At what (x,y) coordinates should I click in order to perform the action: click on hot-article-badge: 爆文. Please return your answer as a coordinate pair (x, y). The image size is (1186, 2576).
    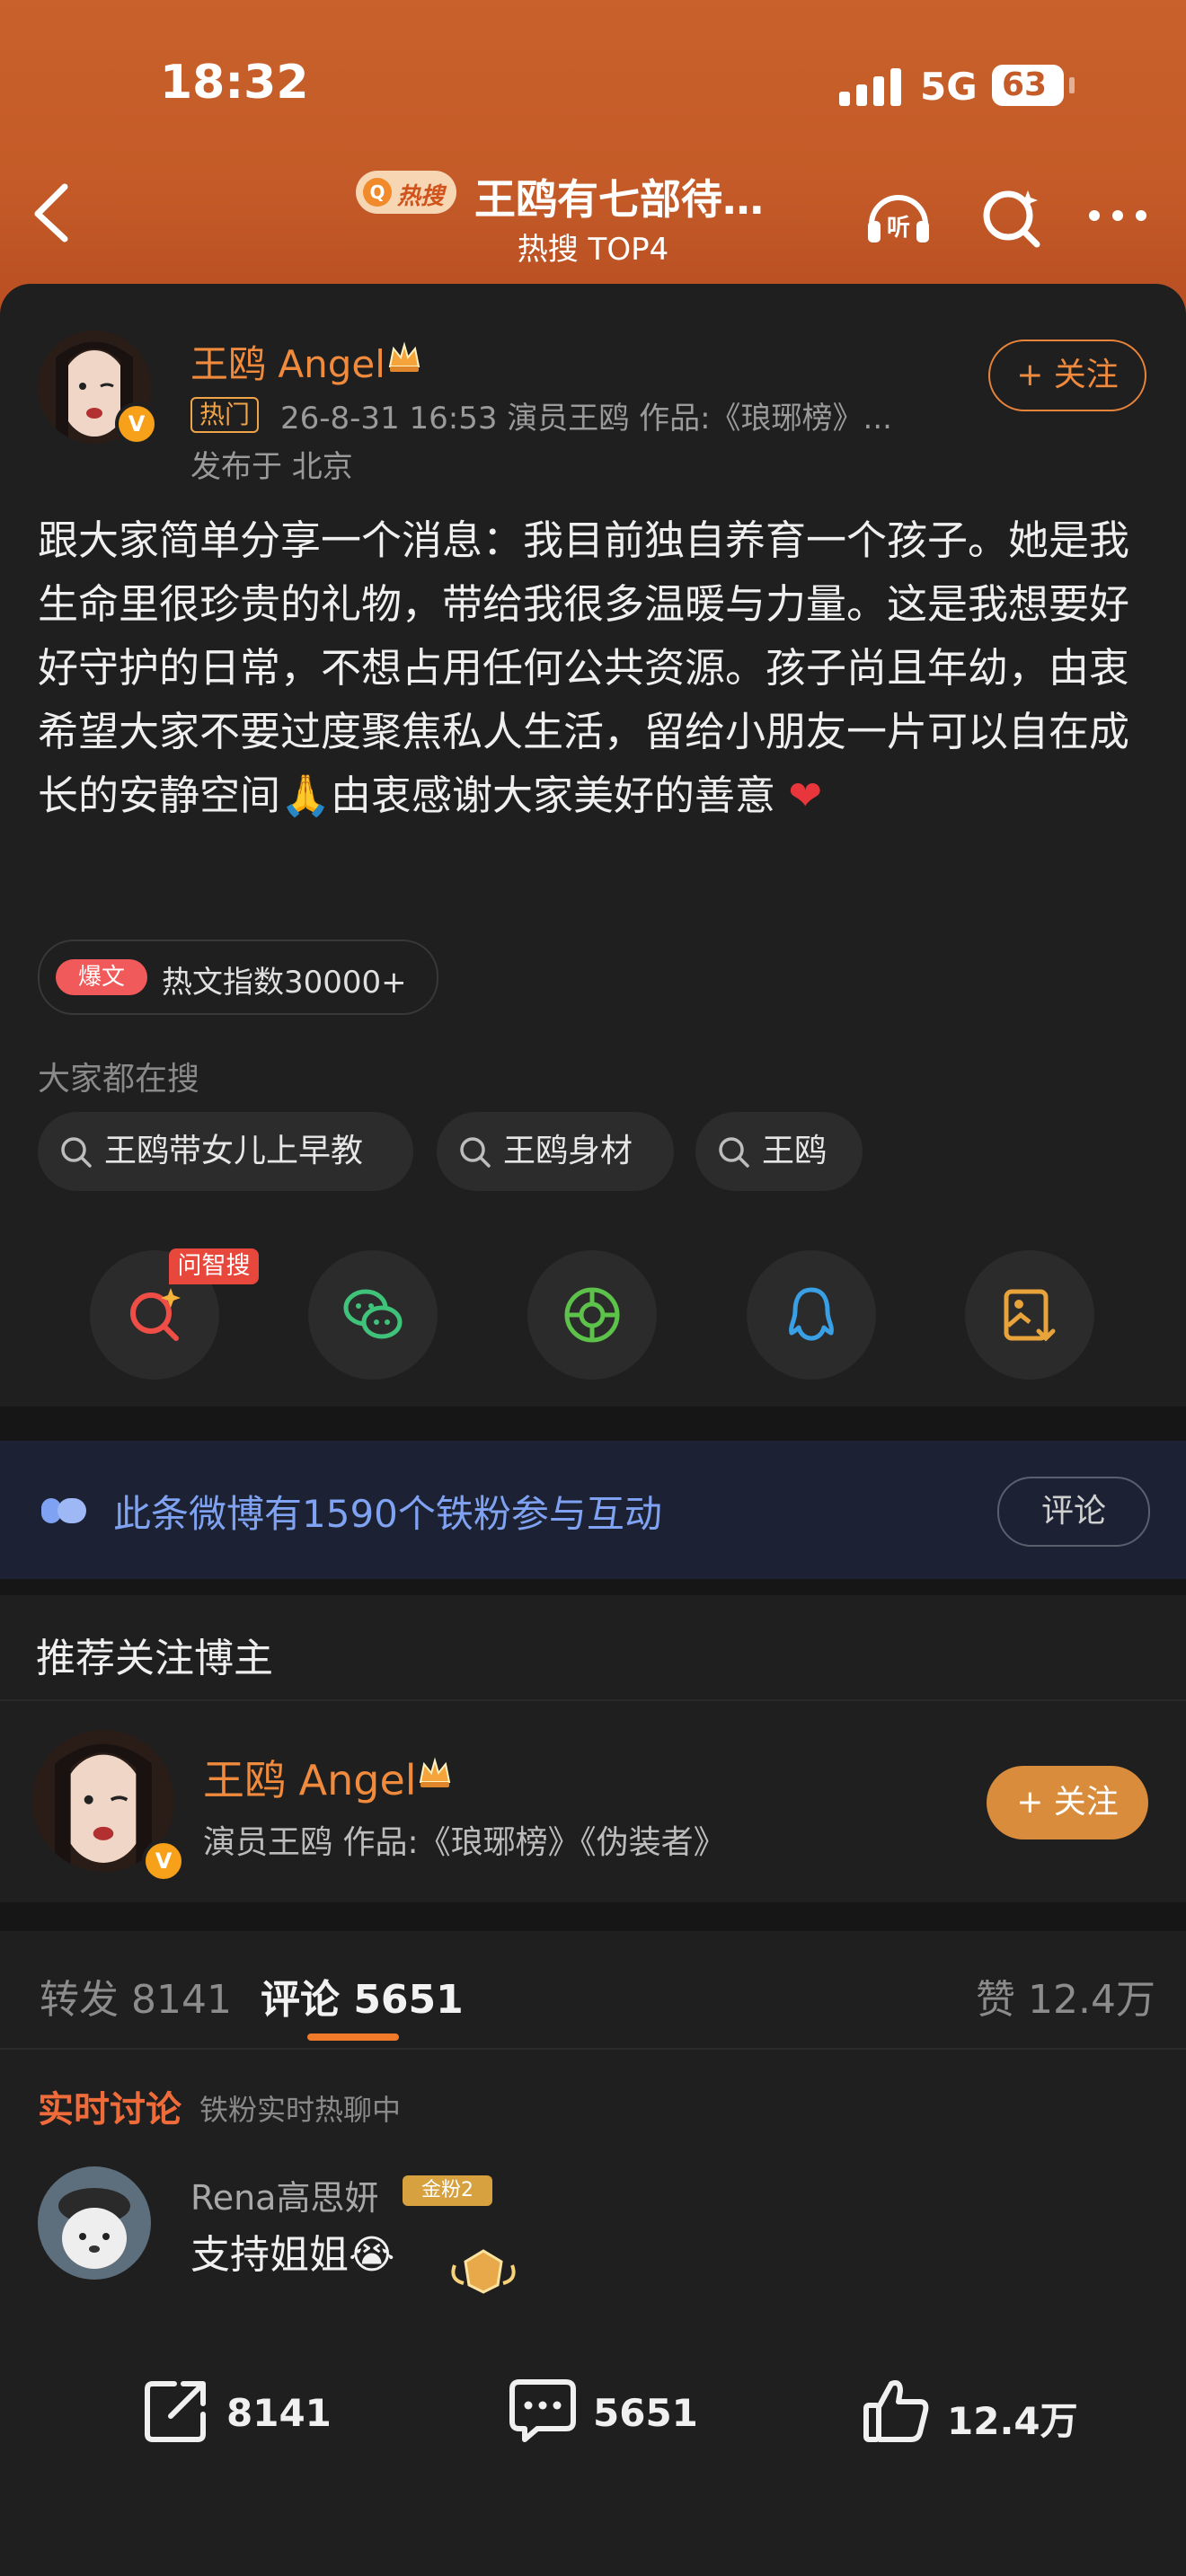
    Looking at the image, I should click on (101, 977).